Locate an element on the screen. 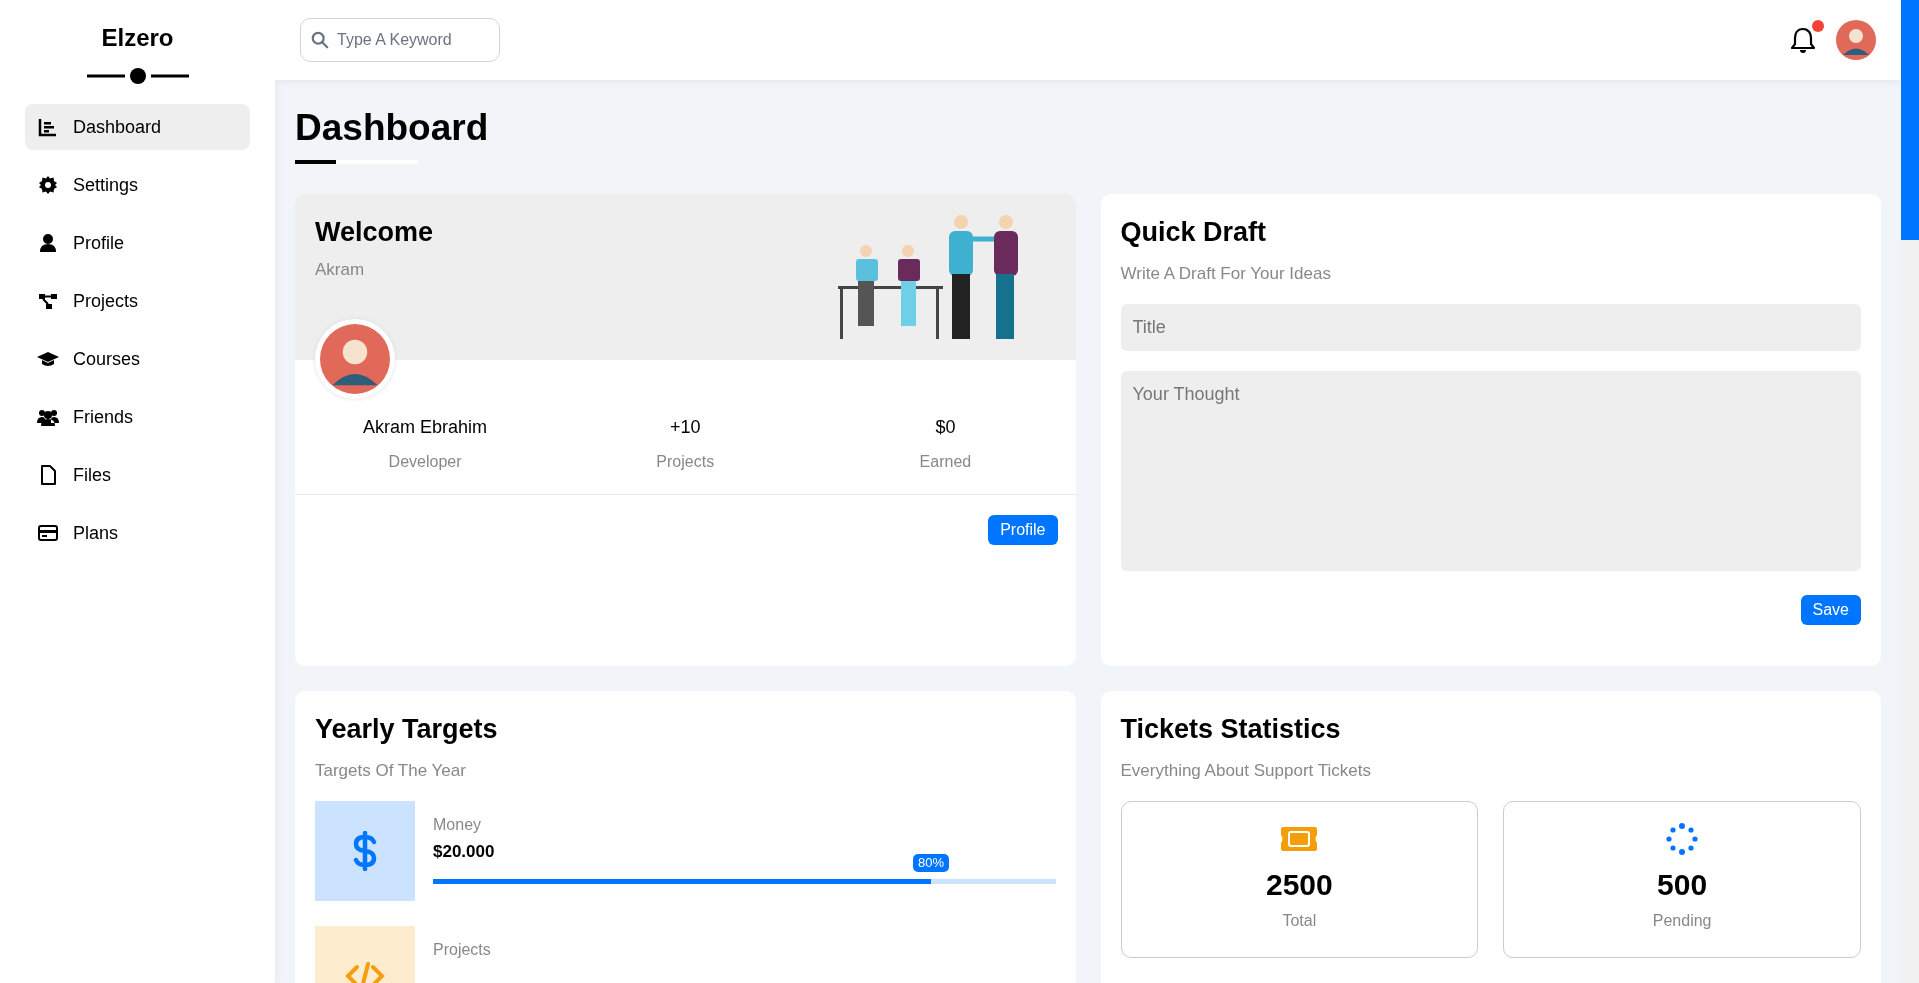  page-title: Dashboard is located at coordinates (392, 128).